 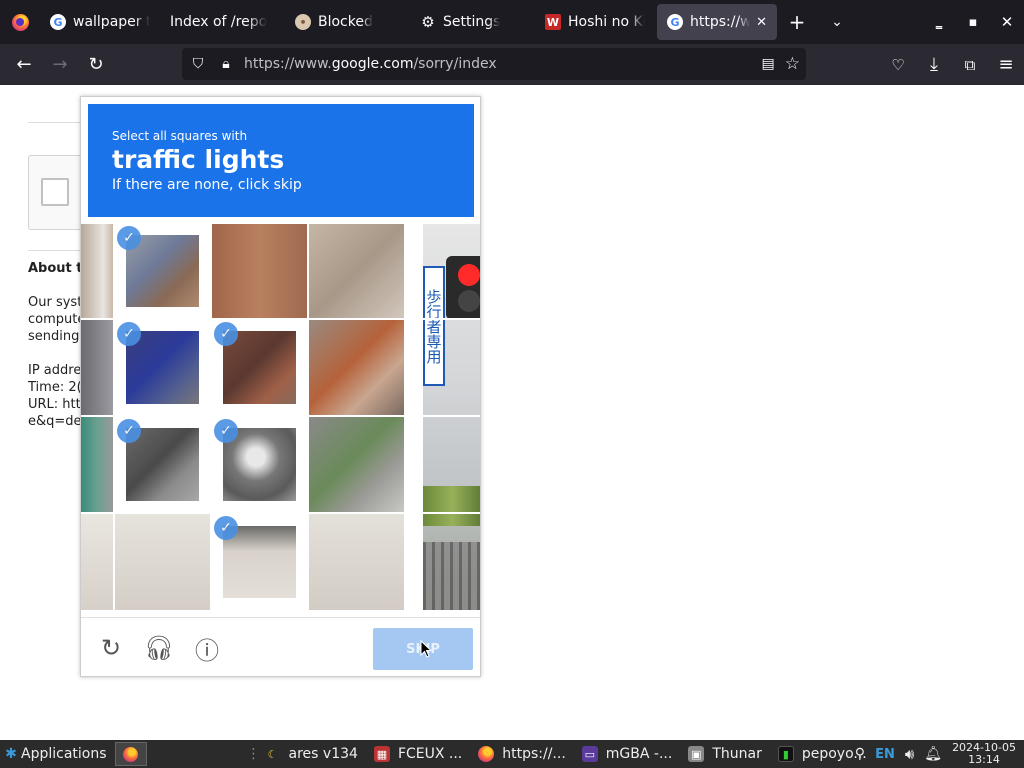 What do you see at coordinates (434, 326) in the screenshot?
I see `pedestrian-sign: 歩行者専用` at bounding box center [434, 326].